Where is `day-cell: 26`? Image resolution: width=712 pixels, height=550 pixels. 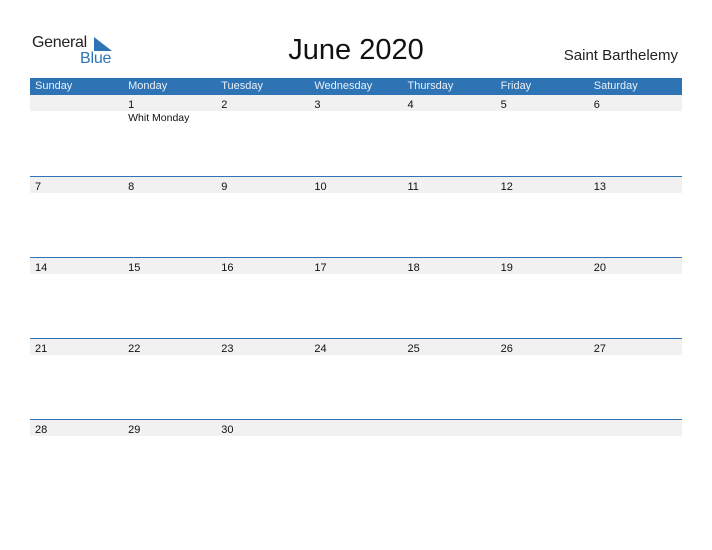
day-cell: 26 is located at coordinates (542, 347).